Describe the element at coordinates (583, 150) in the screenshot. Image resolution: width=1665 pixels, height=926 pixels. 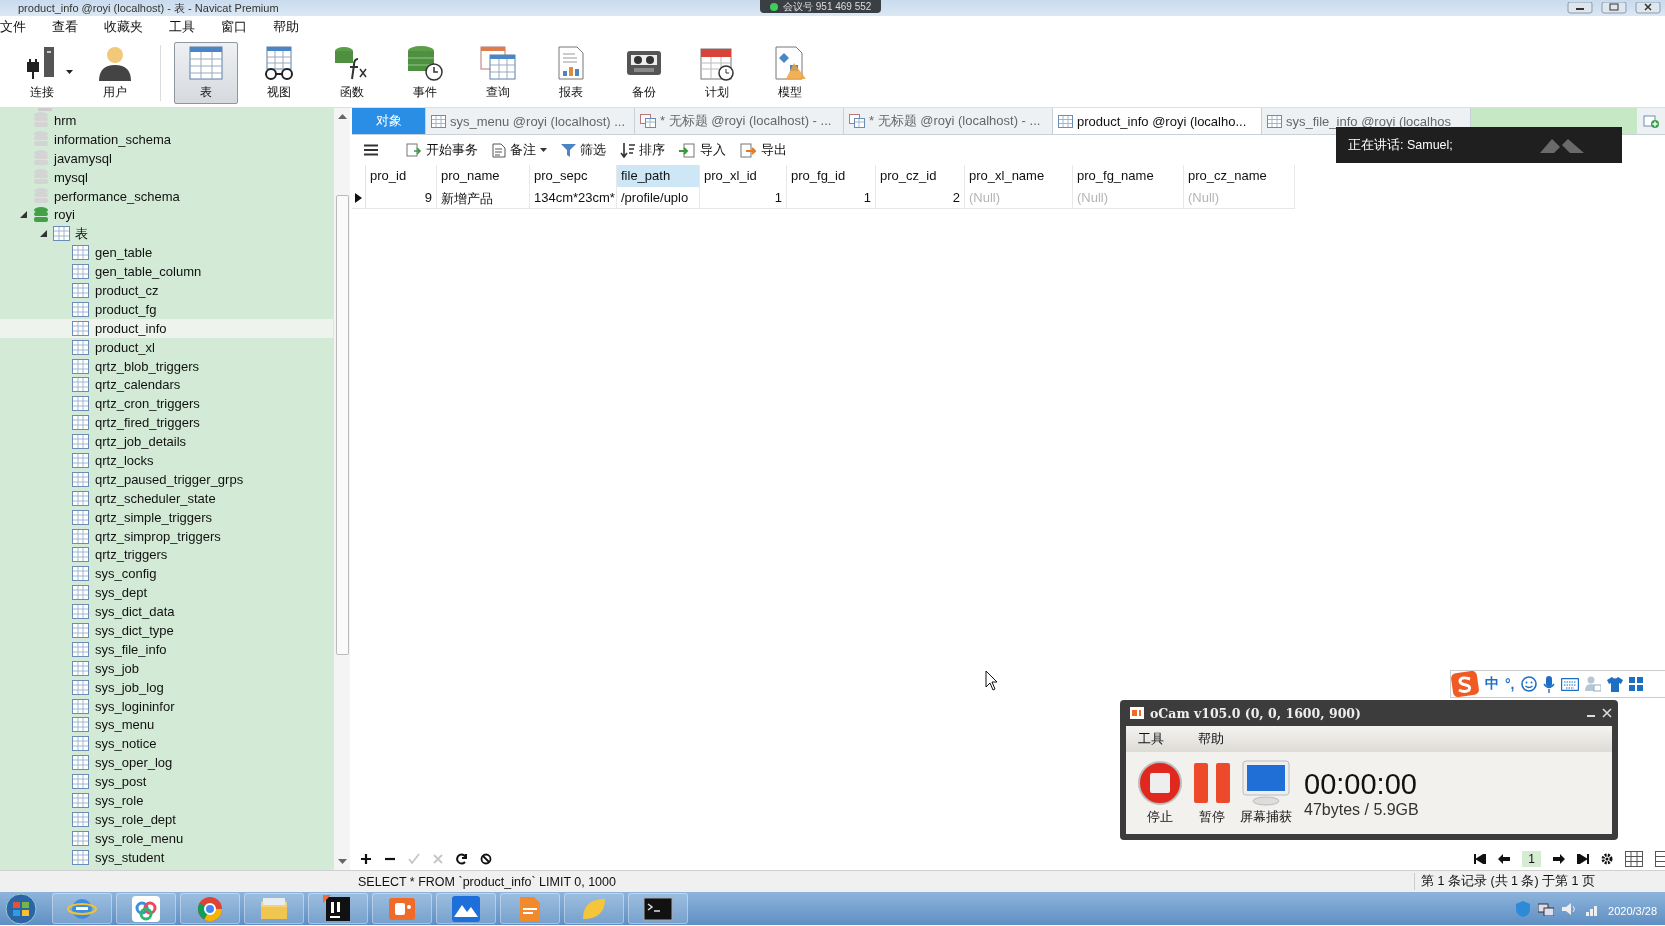
I see `toolbar-button: 筛选` at that location.